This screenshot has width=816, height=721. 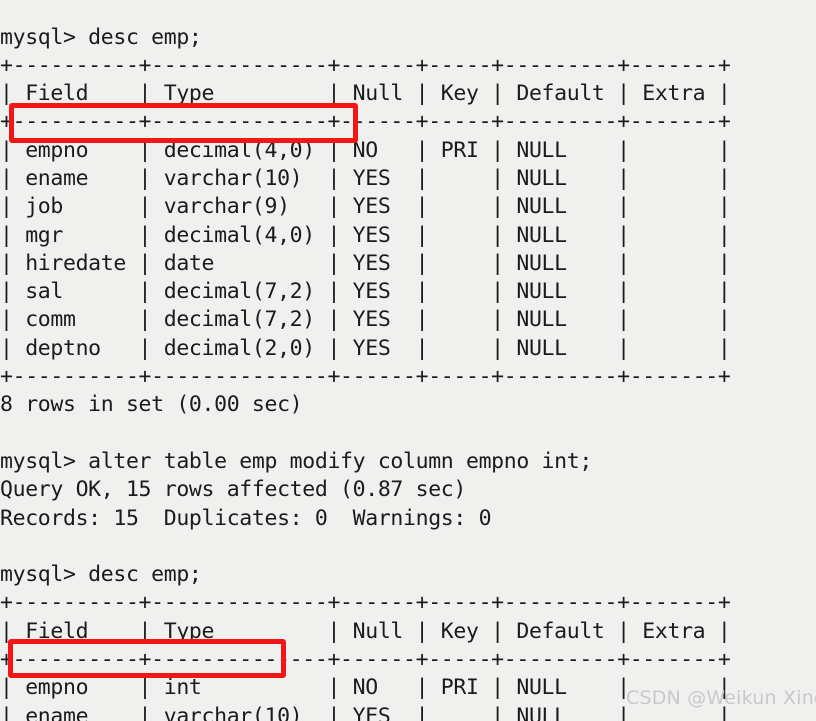 I want to click on terminal-line: | sal | decimal(7,2) | YES | | NULL | |, so click(x=365, y=292).